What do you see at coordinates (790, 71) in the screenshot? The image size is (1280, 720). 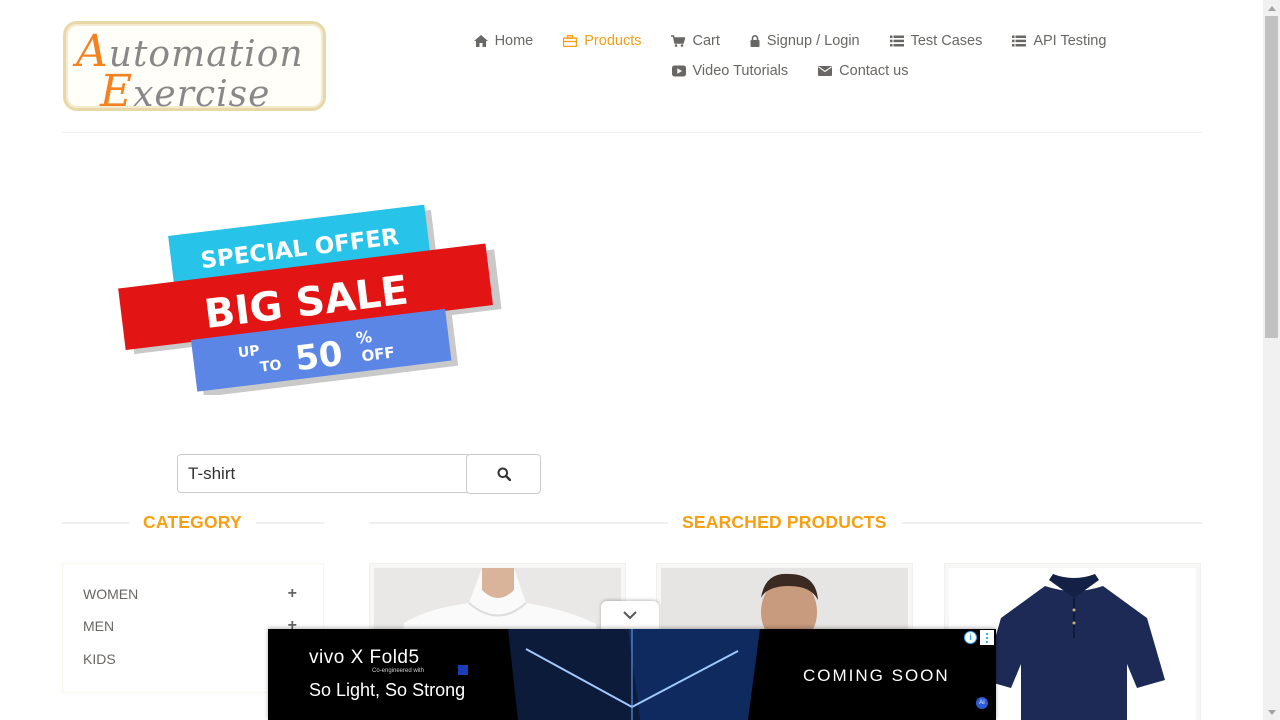 I see `nav-row-2: Video Tutorials Contact us` at bounding box center [790, 71].